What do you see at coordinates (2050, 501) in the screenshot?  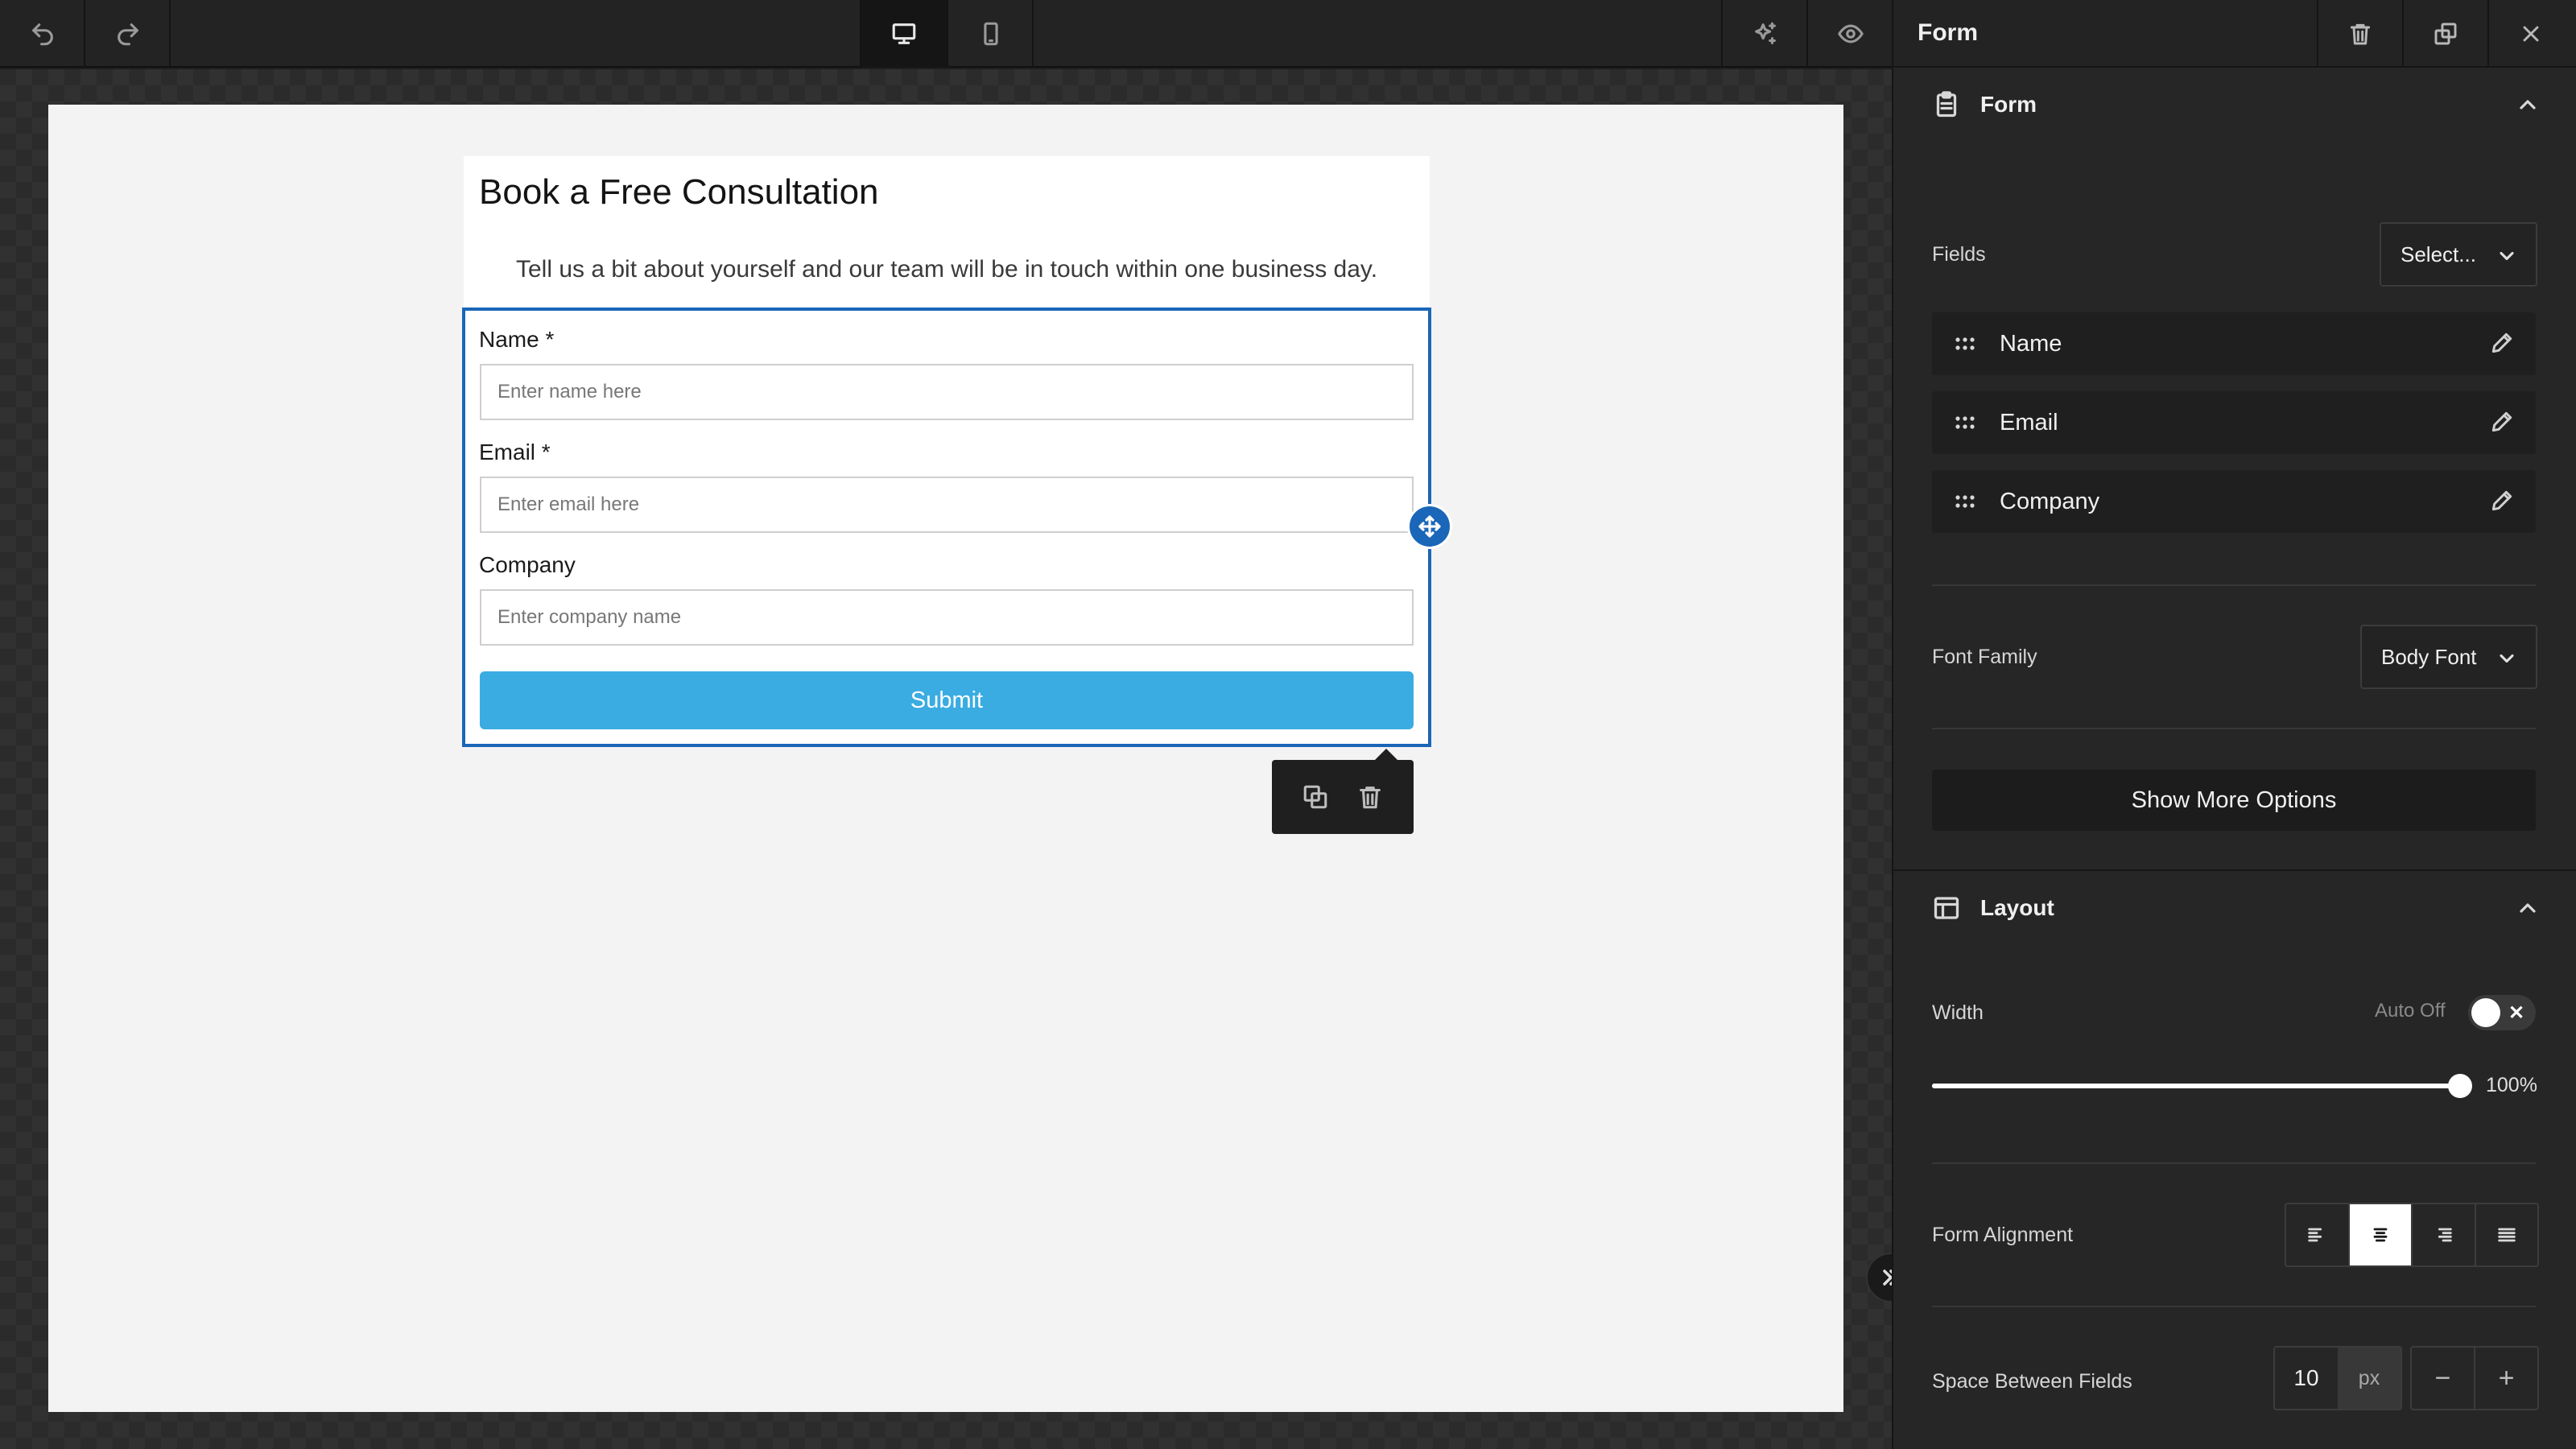 I see `field-item-label: Company` at bounding box center [2050, 501].